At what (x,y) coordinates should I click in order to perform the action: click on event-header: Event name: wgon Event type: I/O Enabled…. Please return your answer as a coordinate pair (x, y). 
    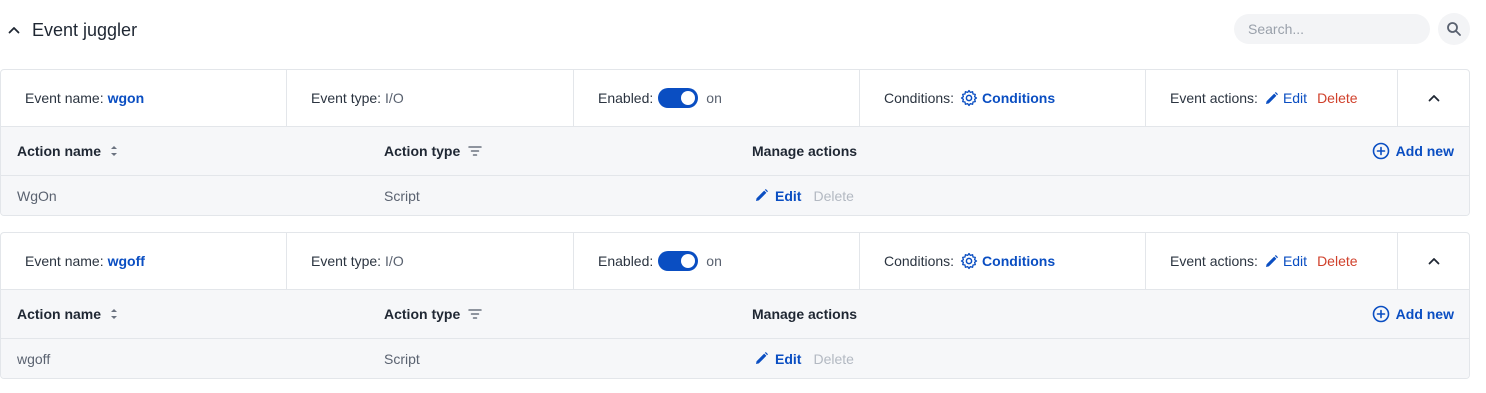
    Looking at the image, I should click on (735, 98).